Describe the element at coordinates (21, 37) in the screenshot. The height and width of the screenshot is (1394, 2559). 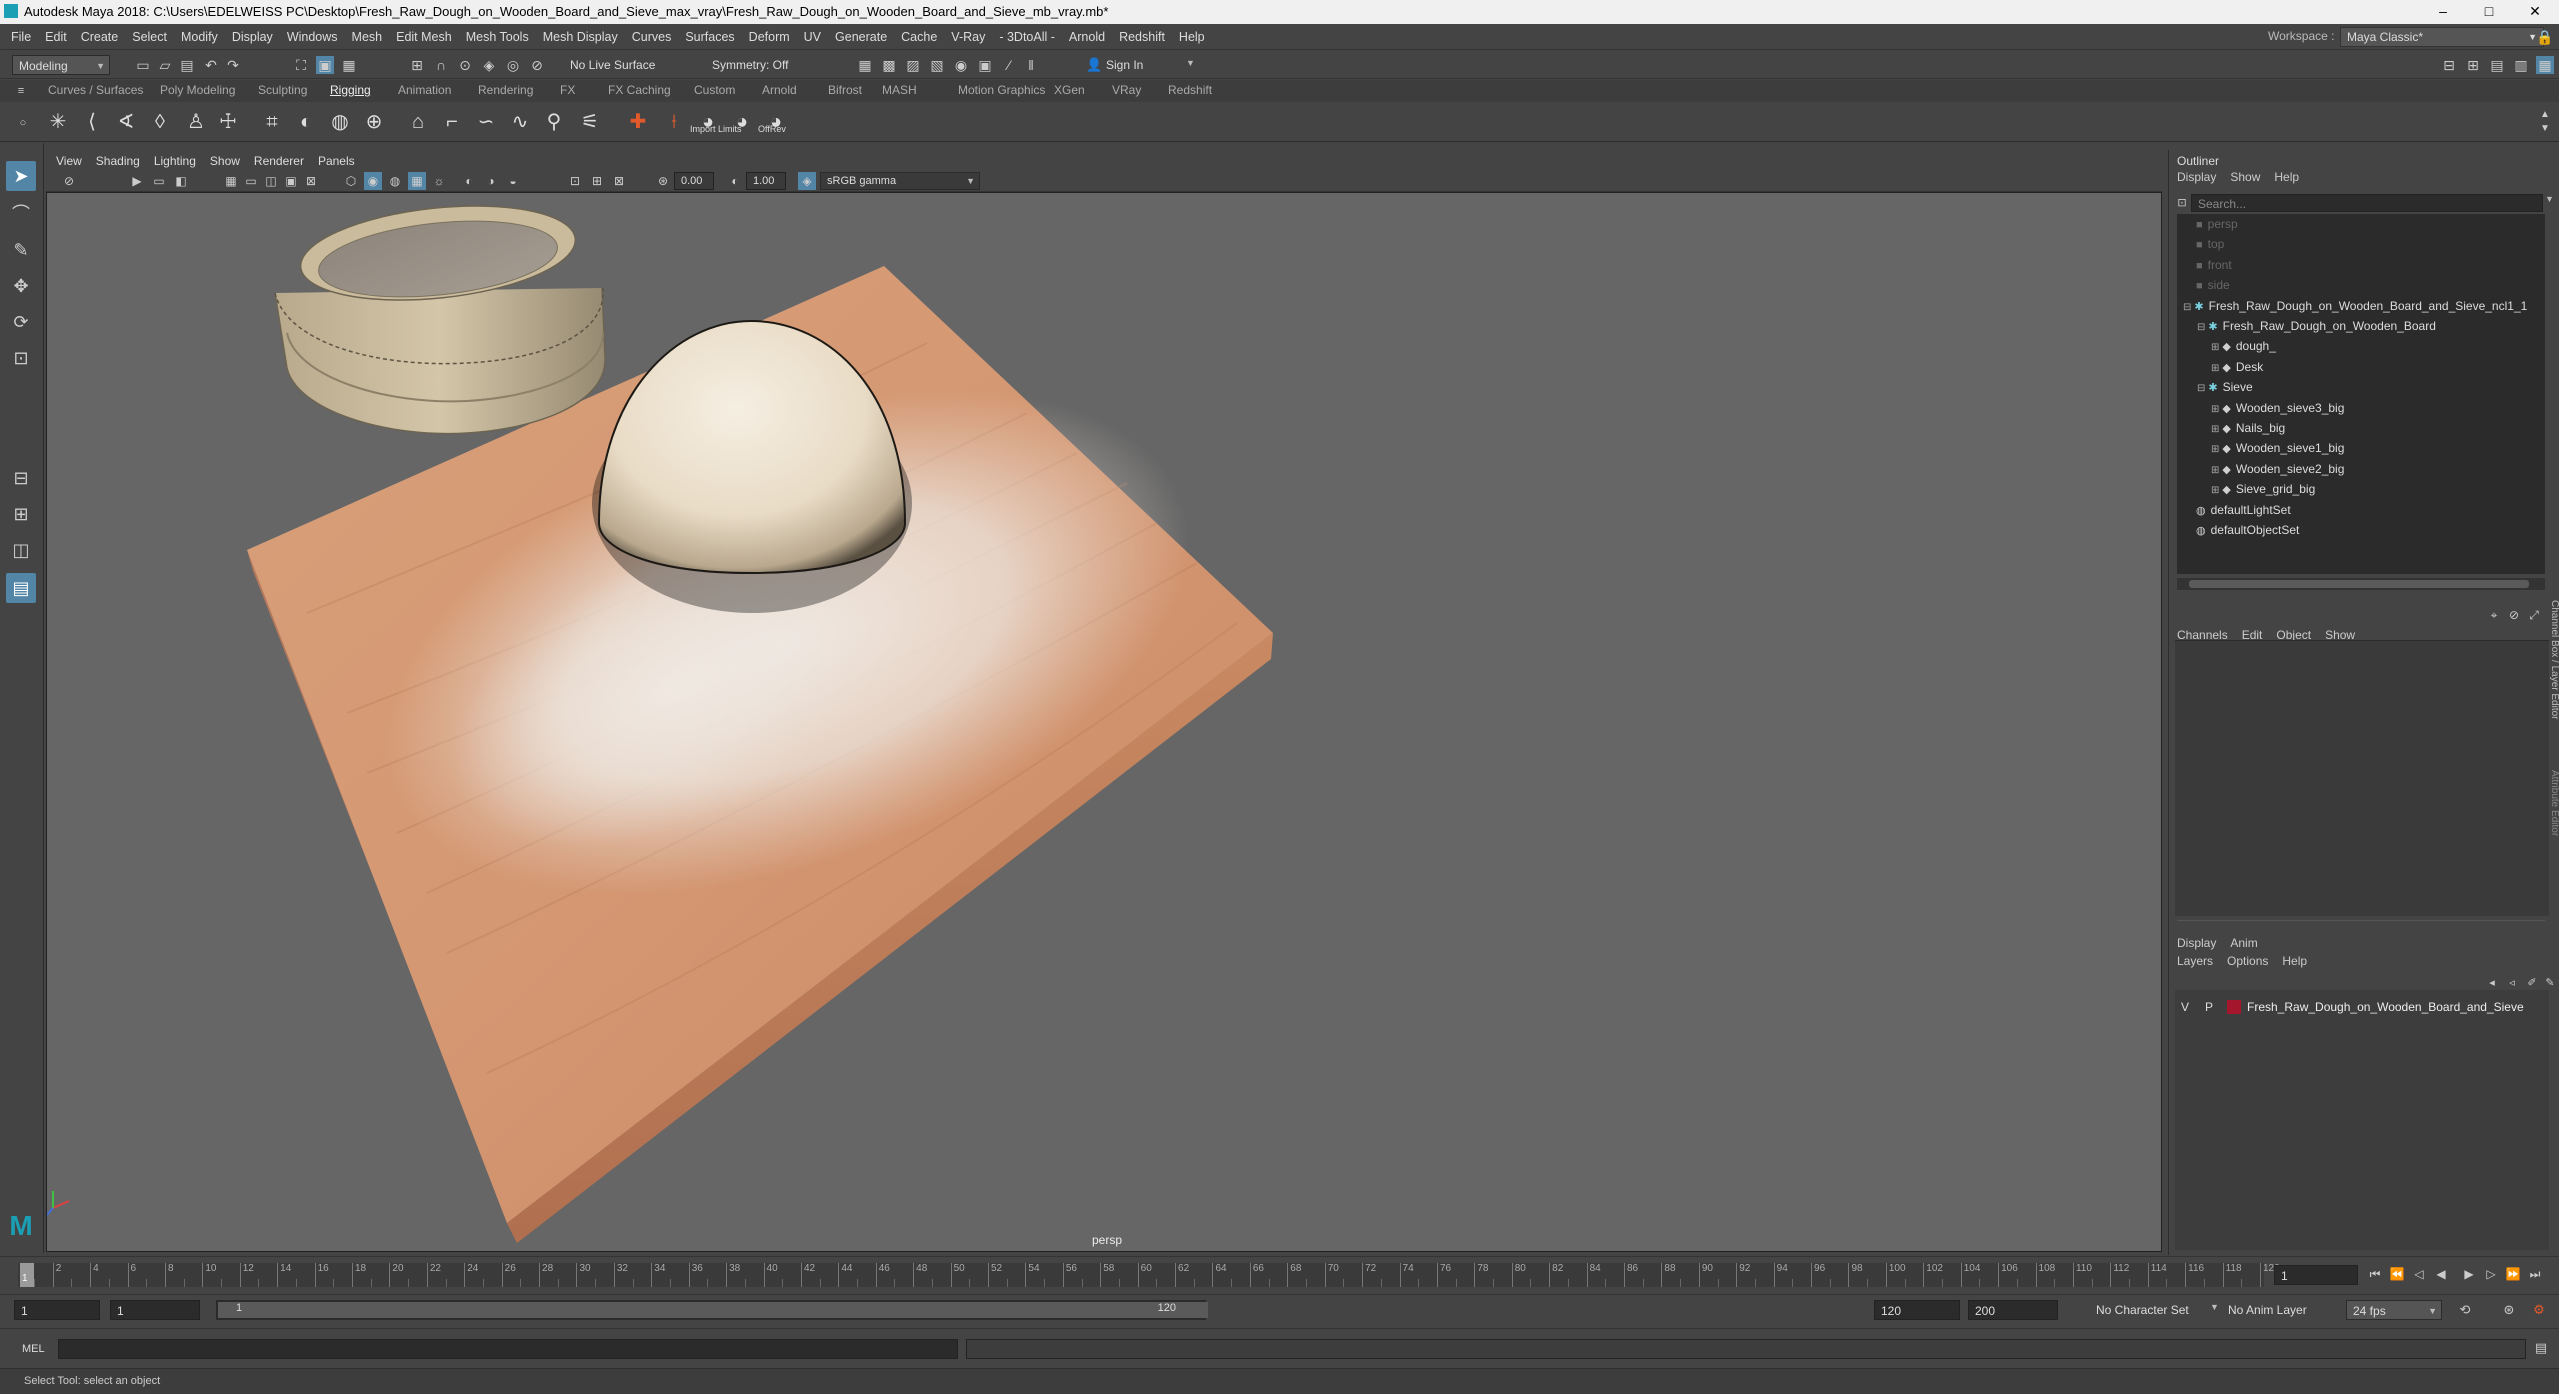
I see `menu-file: File` at that location.